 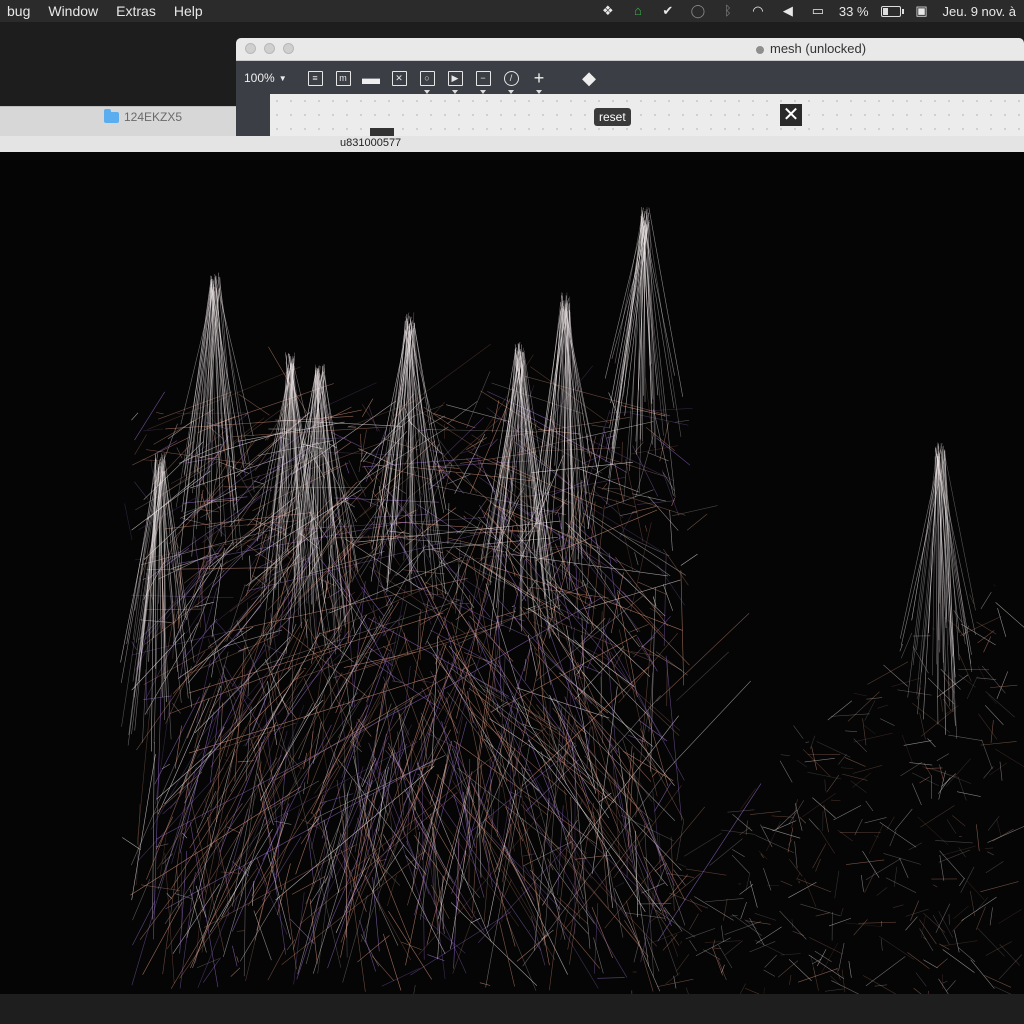 What do you see at coordinates (728, 11) in the screenshot?
I see `bluetooth-icon: ᛒ` at bounding box center [728, 11].